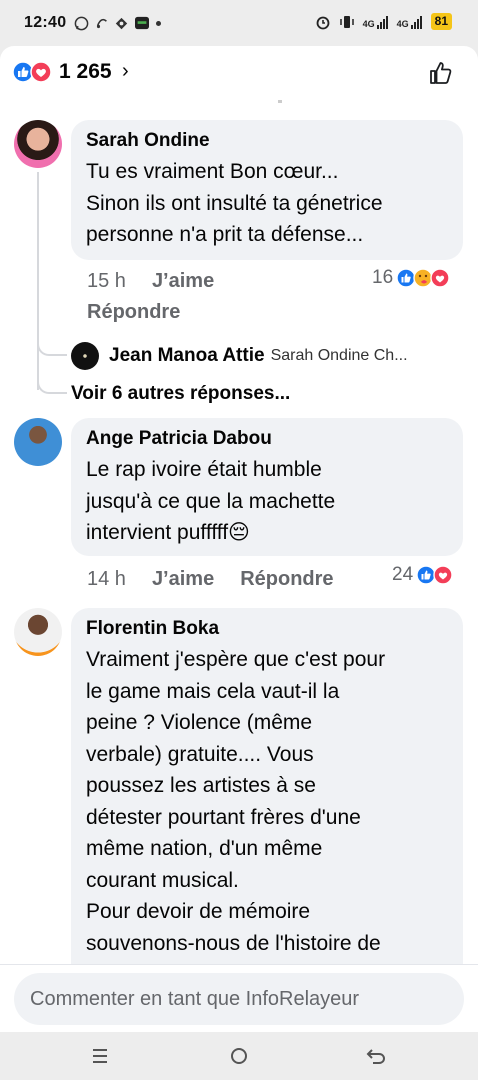  What do you see at coordinates (38, 632) in the screenshot?
I see `avatar-florentin-boka` at bounding box center [38, 632].